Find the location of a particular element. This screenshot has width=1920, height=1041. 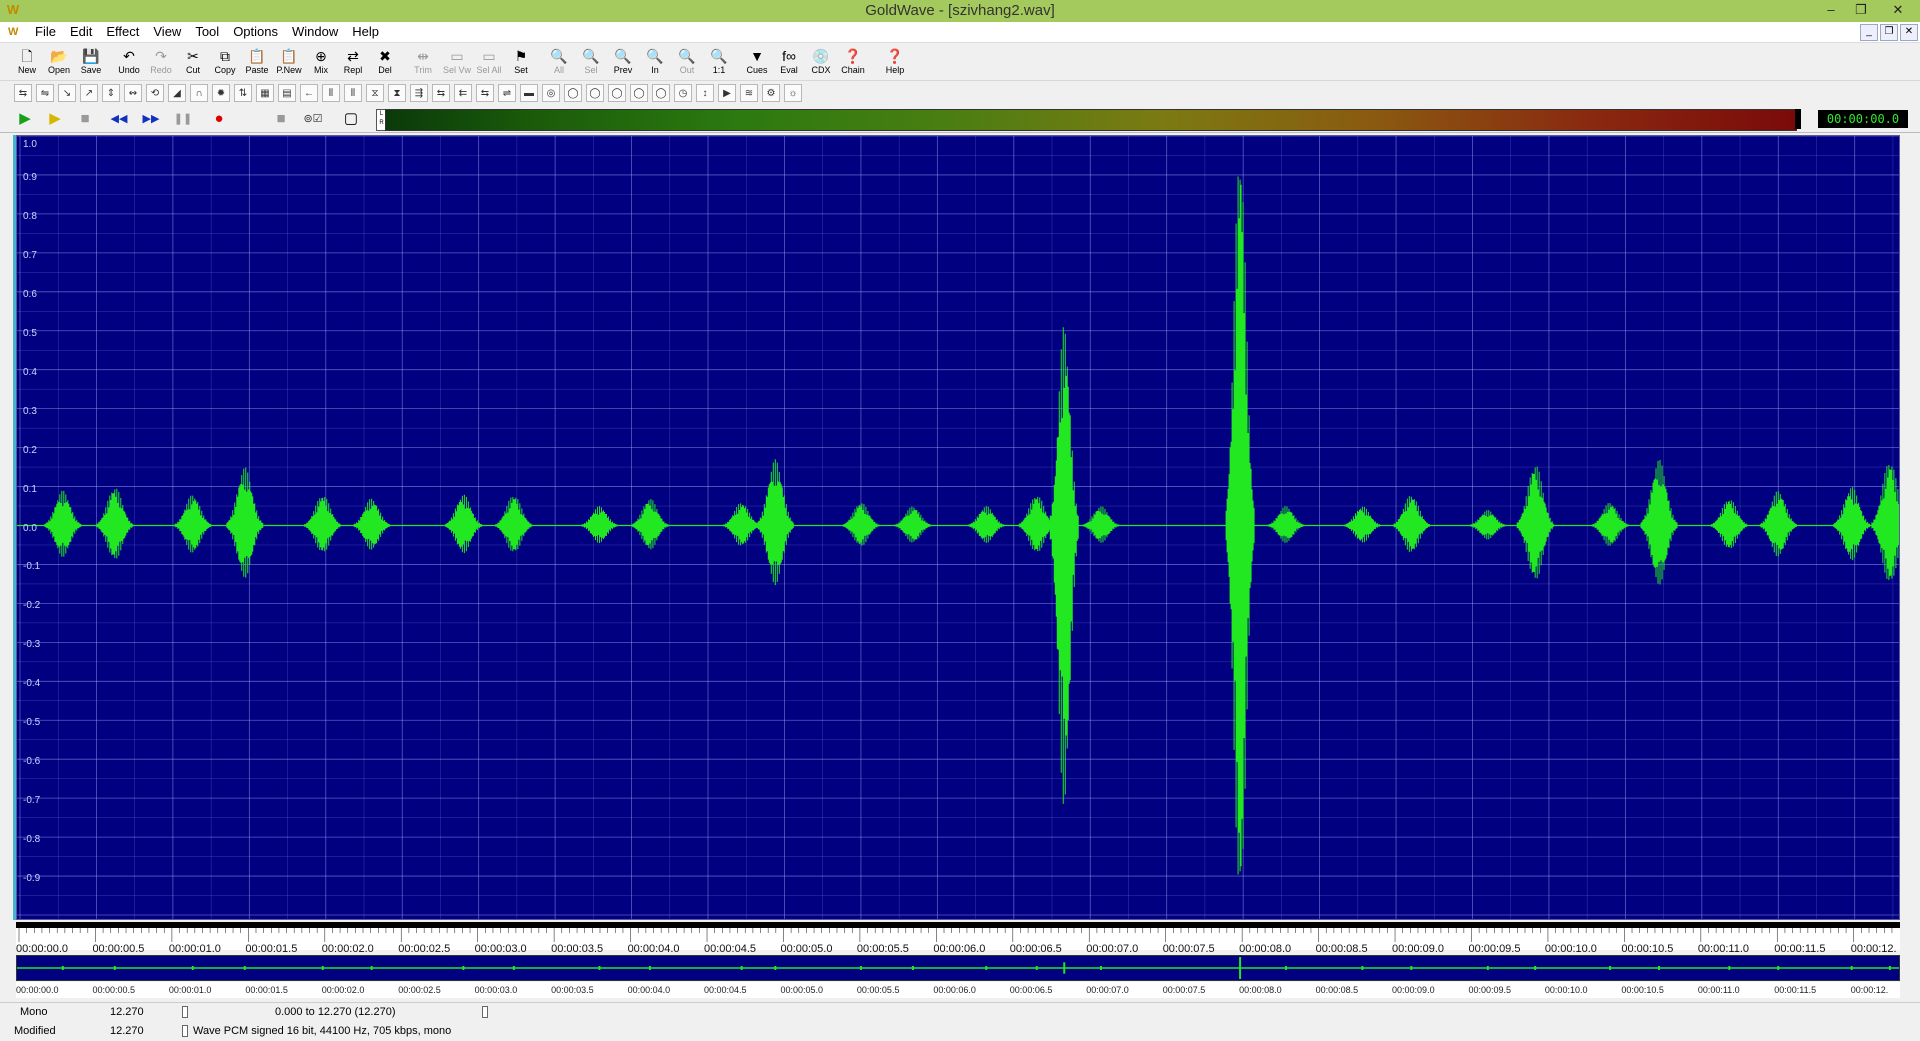

document-icon: W is located at coordinates (16, 32).